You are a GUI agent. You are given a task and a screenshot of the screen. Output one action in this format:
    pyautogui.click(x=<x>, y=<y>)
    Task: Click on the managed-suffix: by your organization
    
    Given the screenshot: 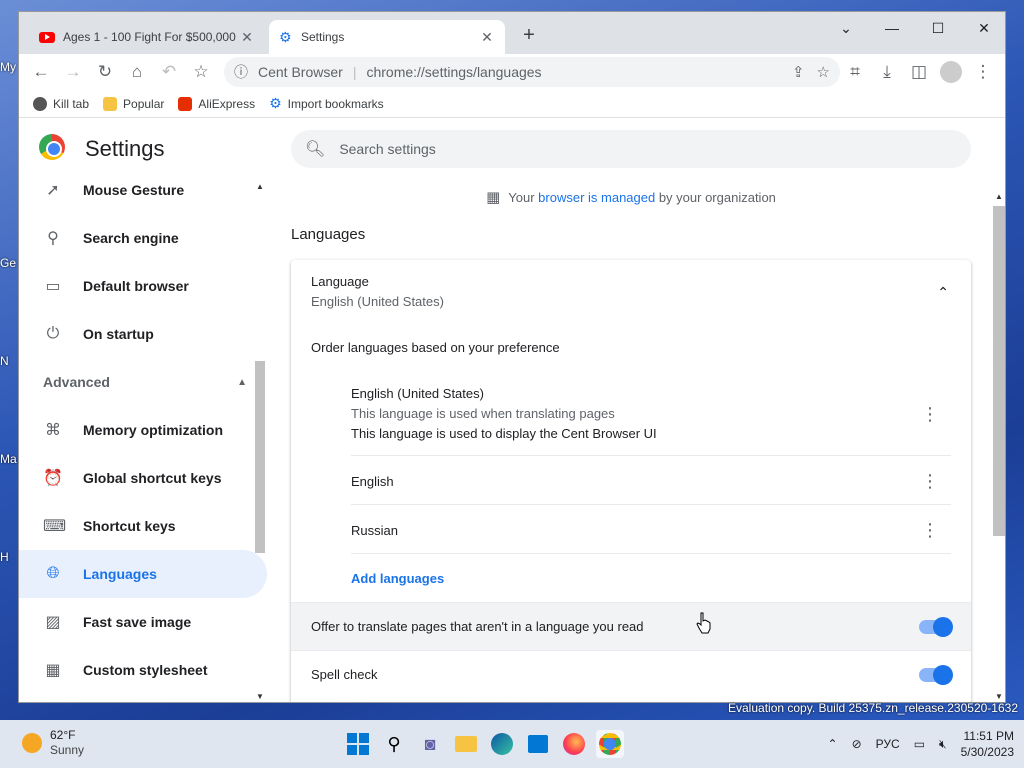 What is the action you would take?
    pyautogui.click(x=715, y=197)
    